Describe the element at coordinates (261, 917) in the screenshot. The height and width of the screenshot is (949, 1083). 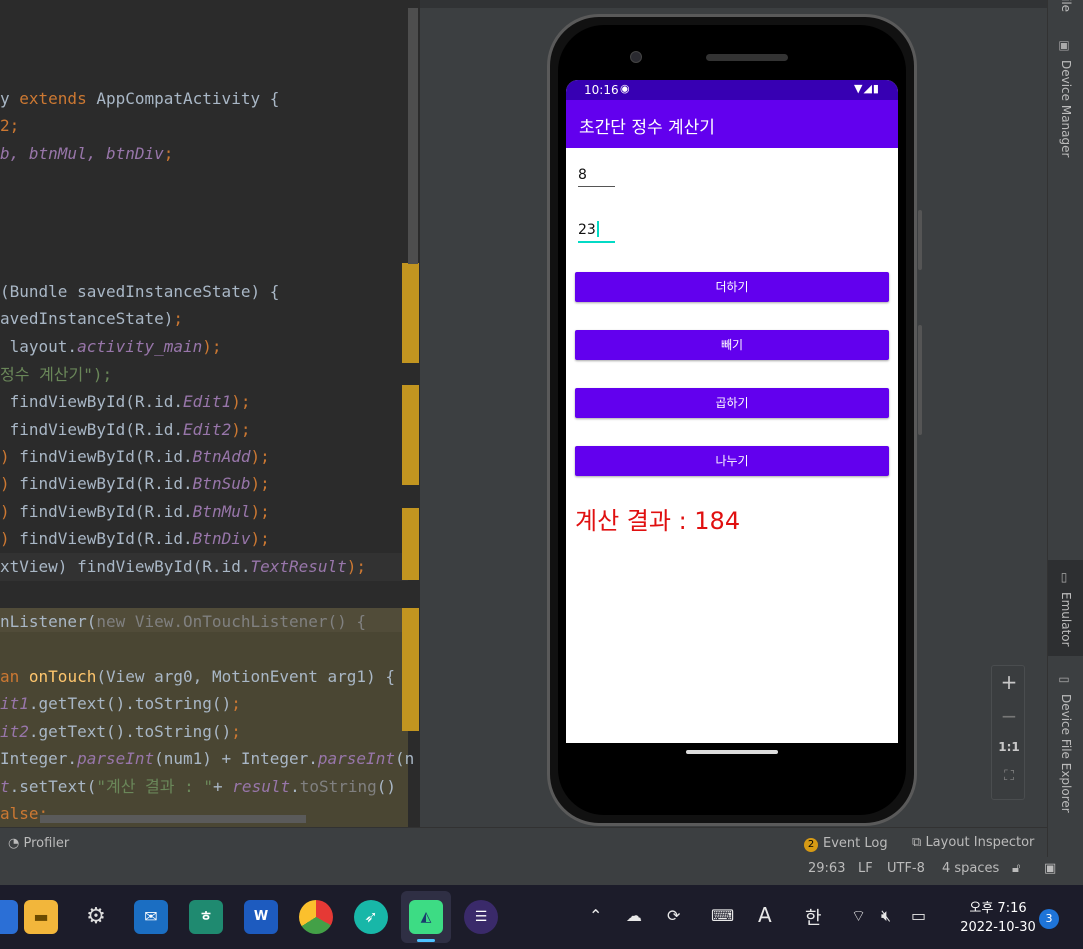
I see `word-icon: W` at that location.